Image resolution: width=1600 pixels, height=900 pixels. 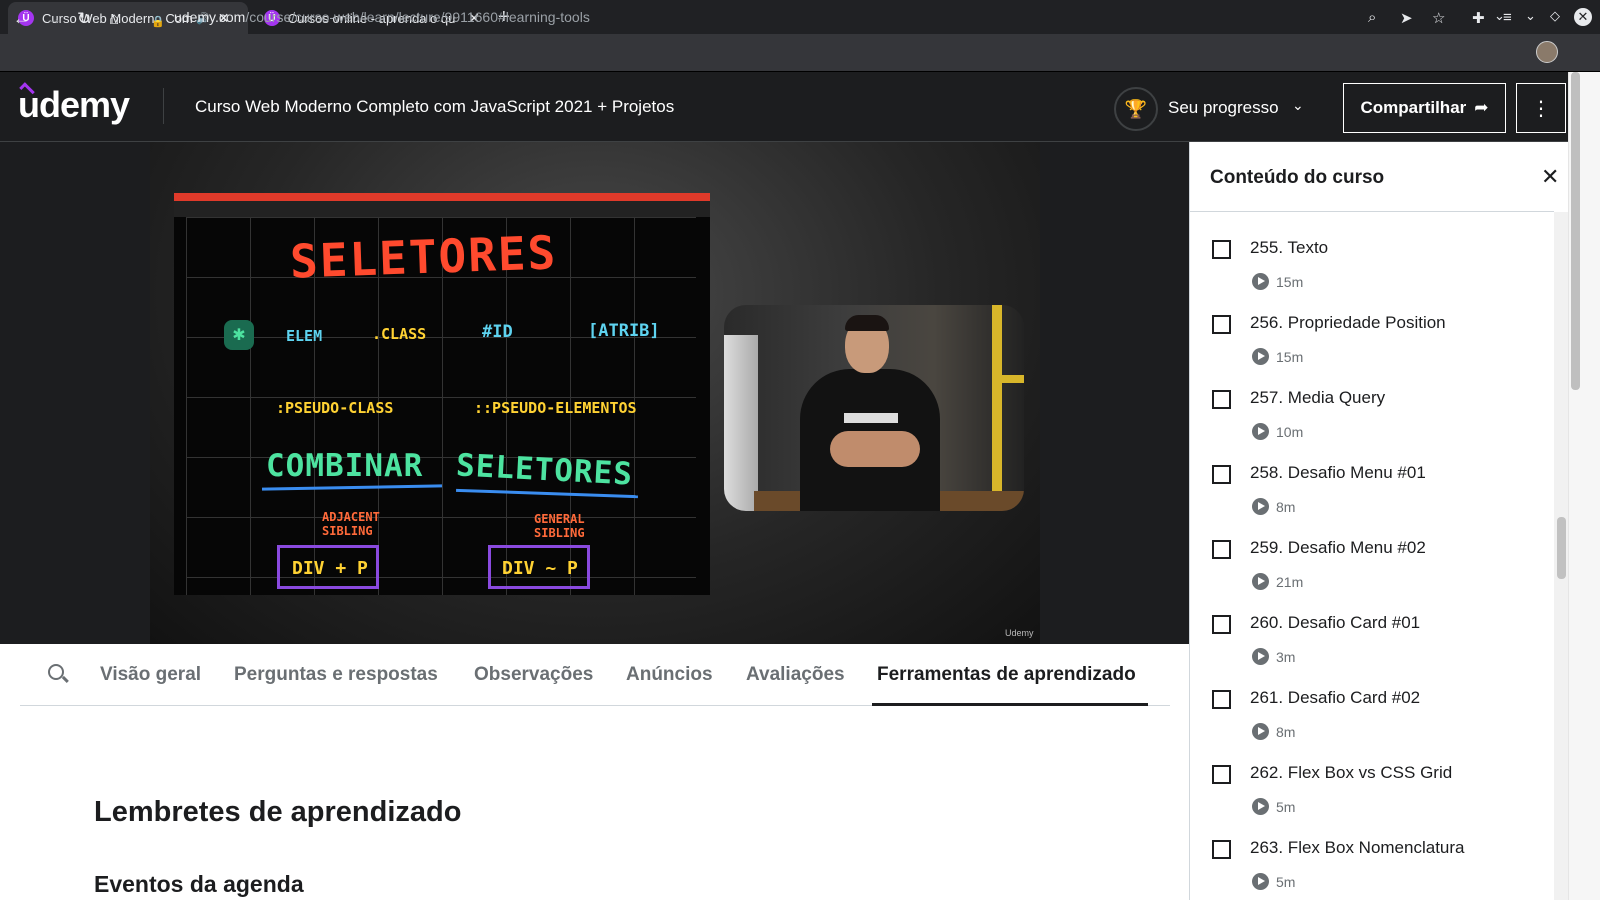 I want to click on board-item: :PSEUDO-CLASS, so click(x=335, y=408).